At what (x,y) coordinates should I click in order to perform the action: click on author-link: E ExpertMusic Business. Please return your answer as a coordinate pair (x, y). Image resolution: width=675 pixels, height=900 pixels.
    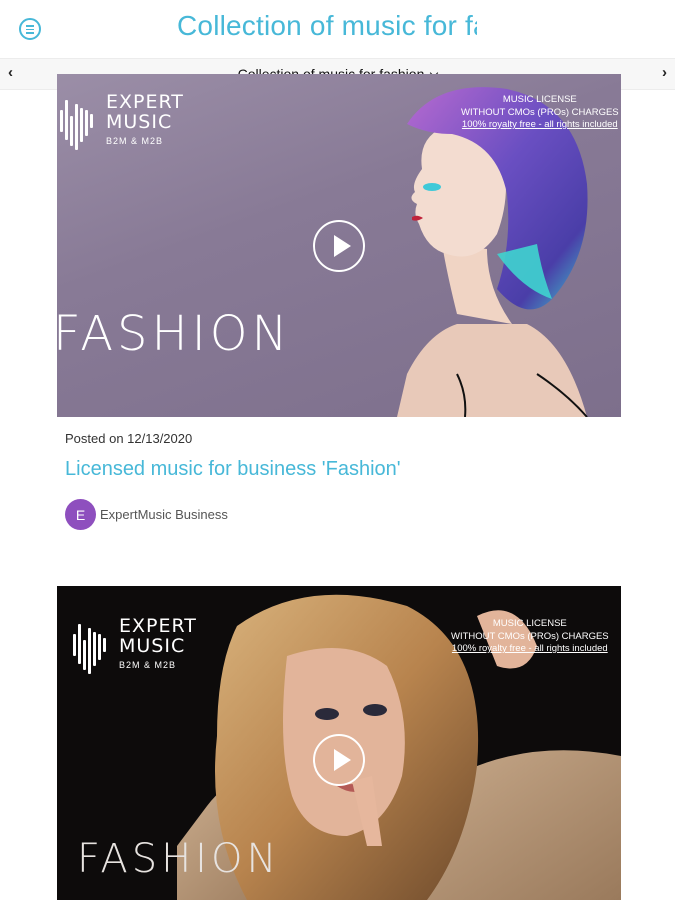
    Looking at the image, I should click on (343, 514).